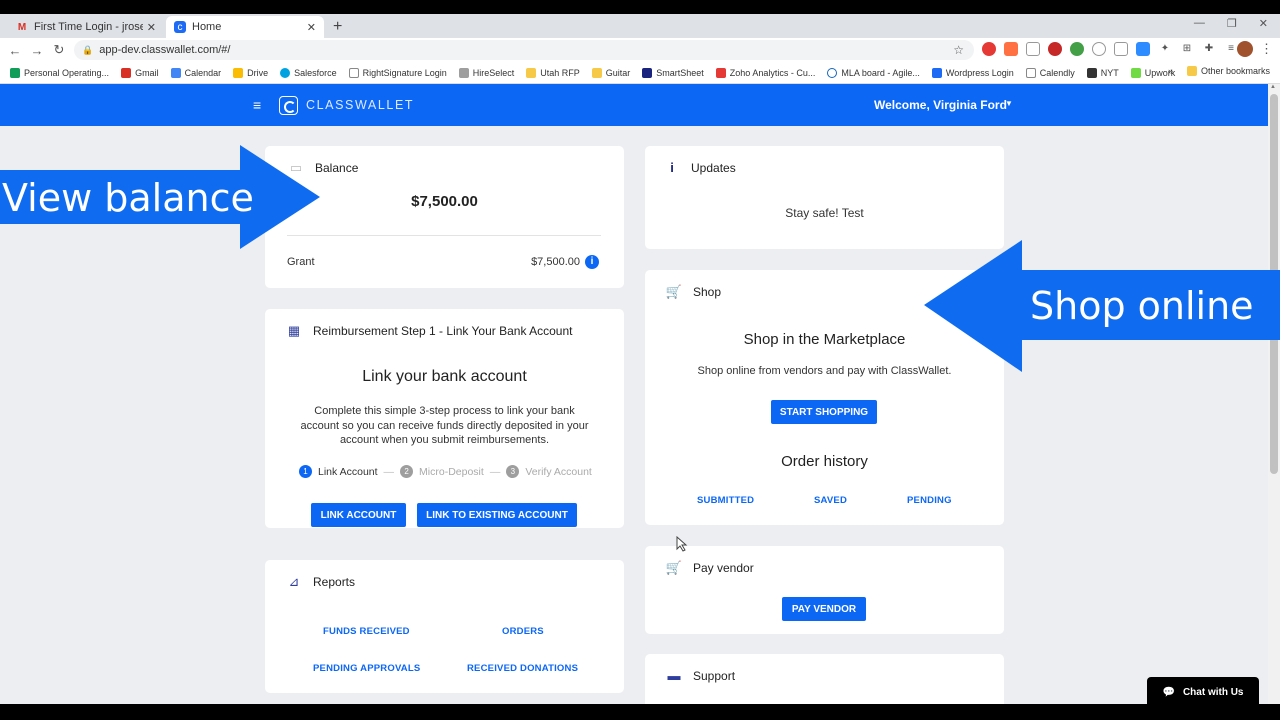 This screenshot has height=720, width=1280. Describe the element at coordinates (128, 198) in the screenshot. I see `view-balance-label: View balance` at that location.